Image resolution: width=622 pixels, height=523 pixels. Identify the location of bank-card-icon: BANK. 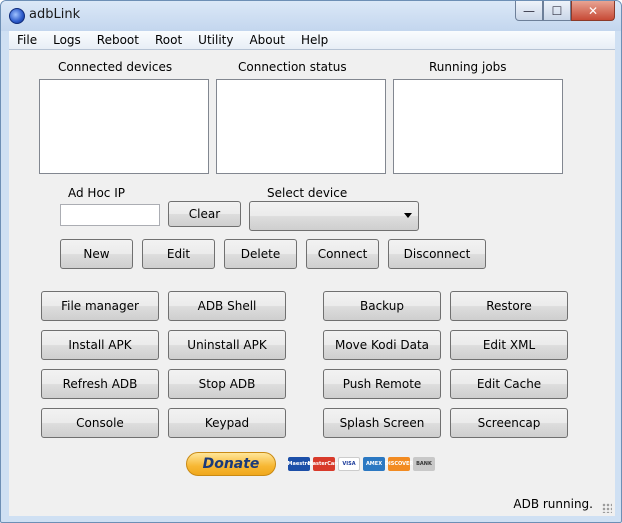
(424, 464).